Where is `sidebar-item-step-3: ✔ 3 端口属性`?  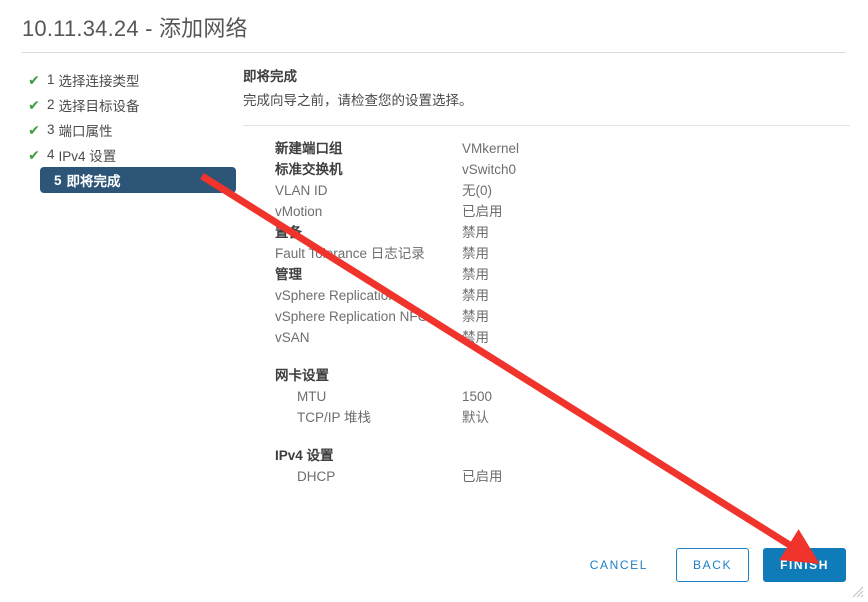 sidebar-item-step-3: ✔ 3 端口属性 is located at coordinates (120, 129).